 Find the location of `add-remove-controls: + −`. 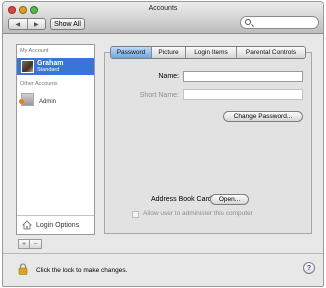

add-remove-controls: + − is located at coordinates (30, 244).